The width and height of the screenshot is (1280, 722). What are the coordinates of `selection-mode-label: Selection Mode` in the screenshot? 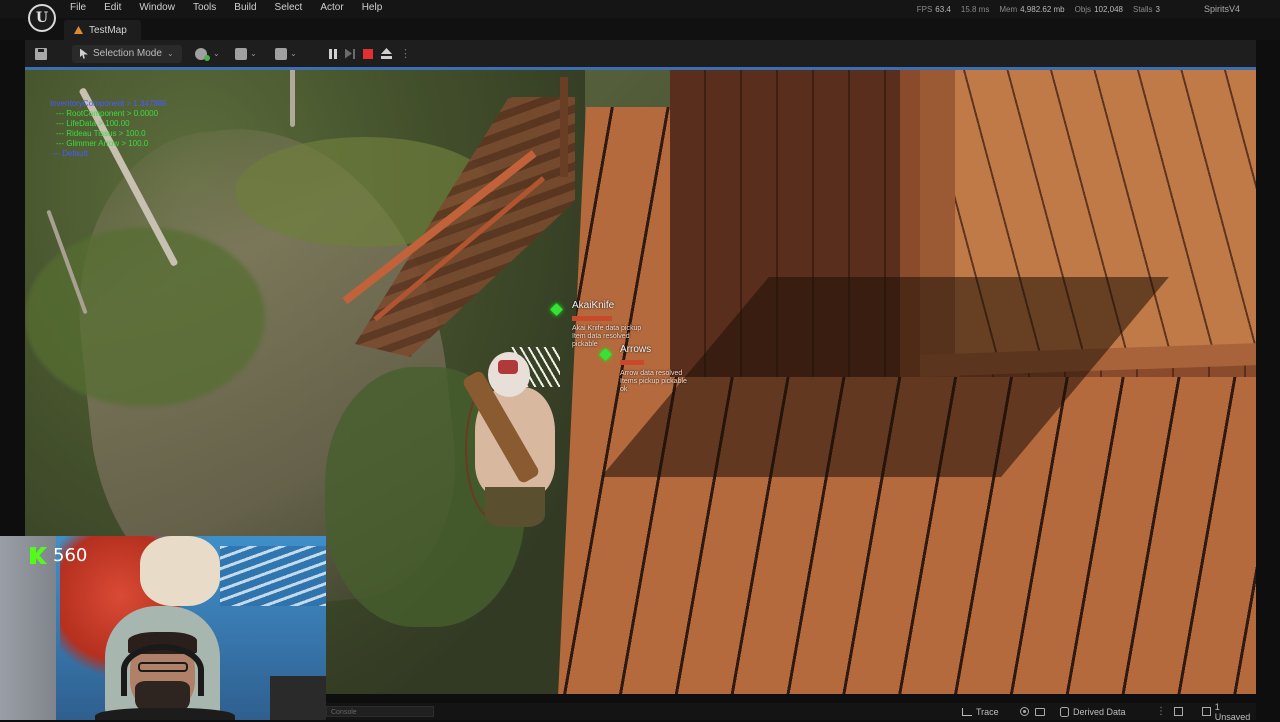 It's located at (127, 53).